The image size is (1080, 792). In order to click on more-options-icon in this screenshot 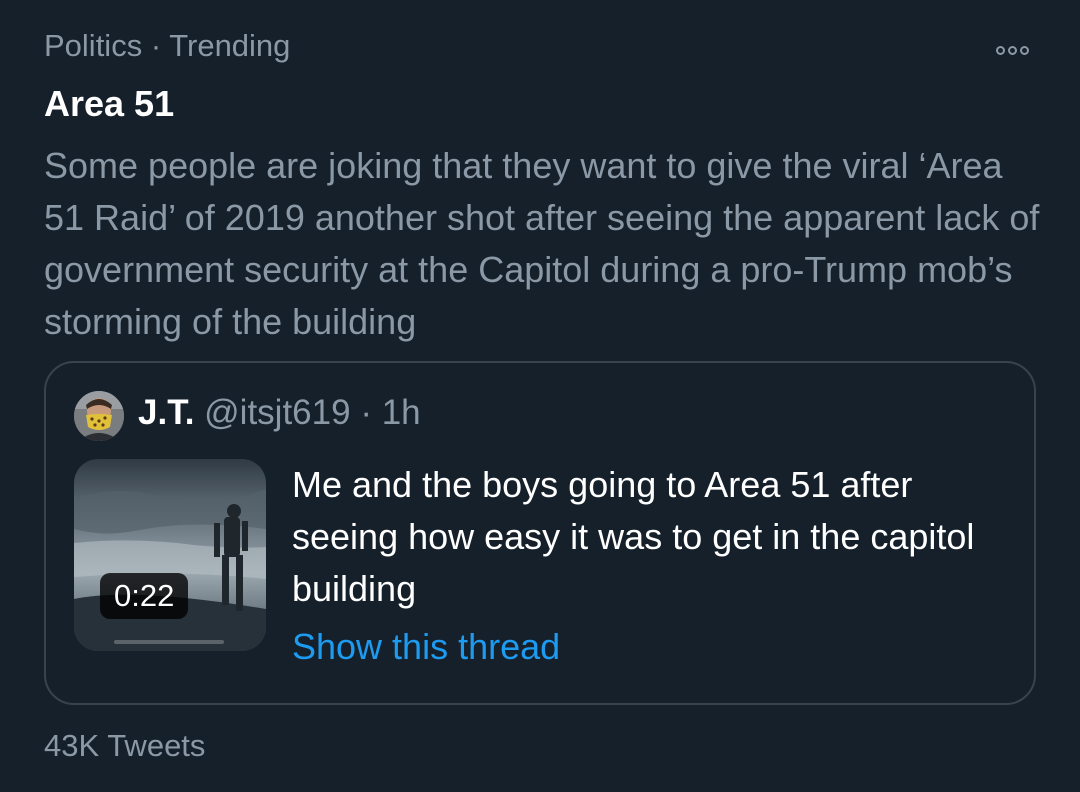, I will do `click(1000, 50)`.